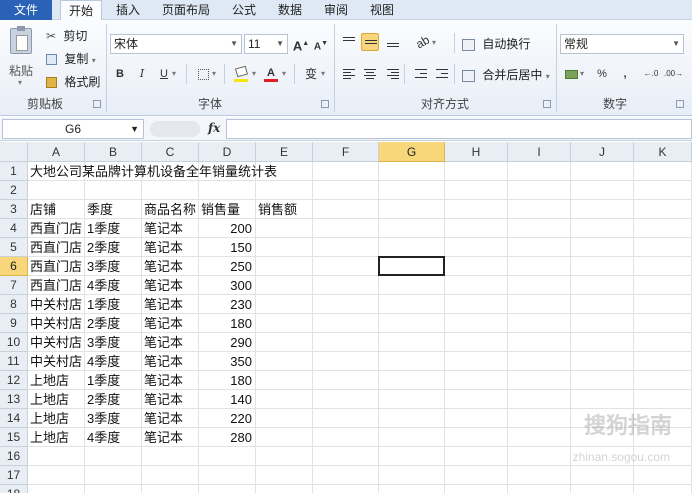  What do you see at coordinates (14, 228) in the screenshot?
I see `row-header-4: 4` at bounding box center [14, 228].